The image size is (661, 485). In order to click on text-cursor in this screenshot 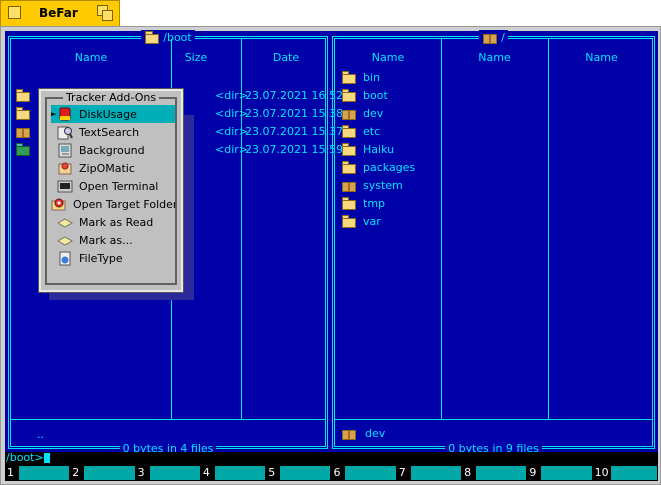, I will do `click(46, 458)`.